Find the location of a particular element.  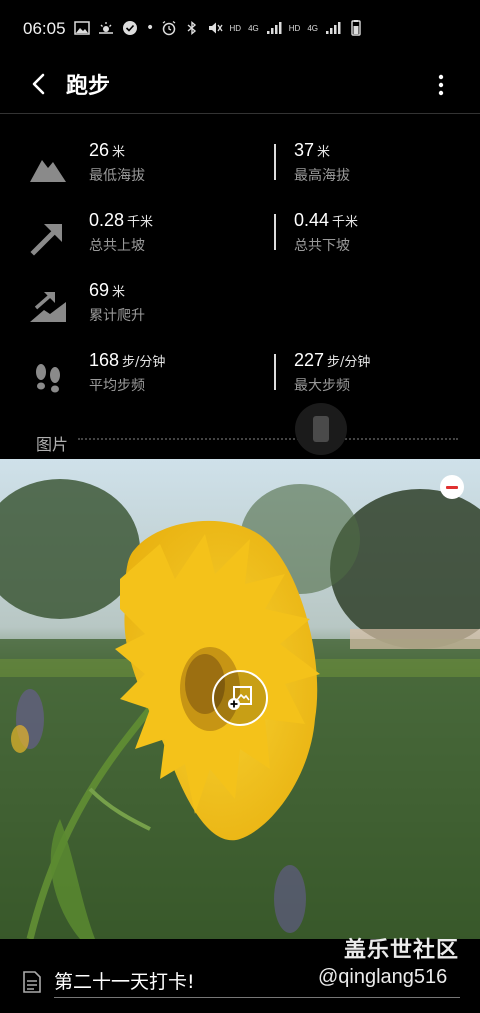

stat-value: 227 is located at coordinates (309, 360).